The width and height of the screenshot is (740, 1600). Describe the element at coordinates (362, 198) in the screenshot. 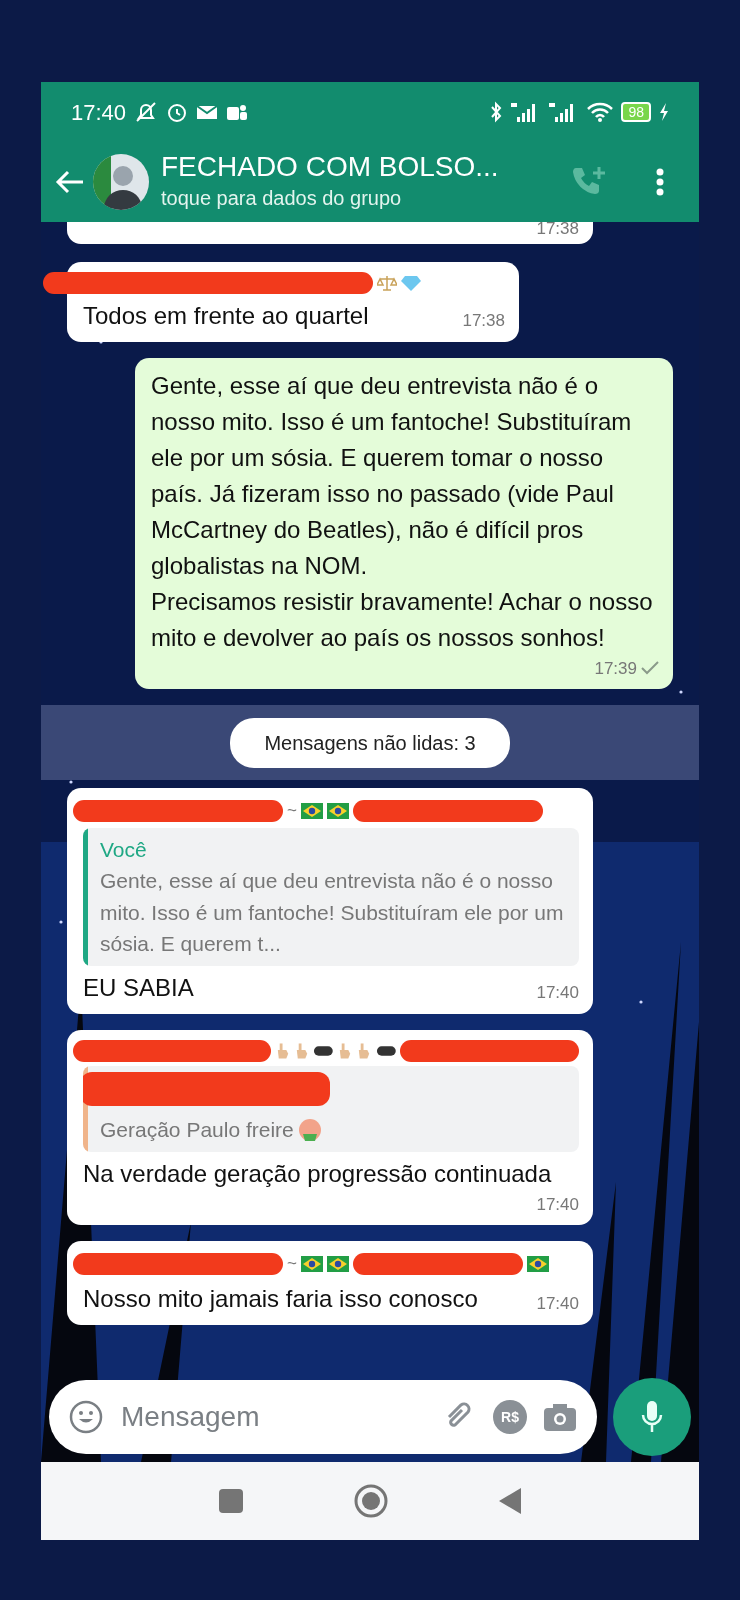

I see `group-subtitle: toque para dados do grupo` at that location.